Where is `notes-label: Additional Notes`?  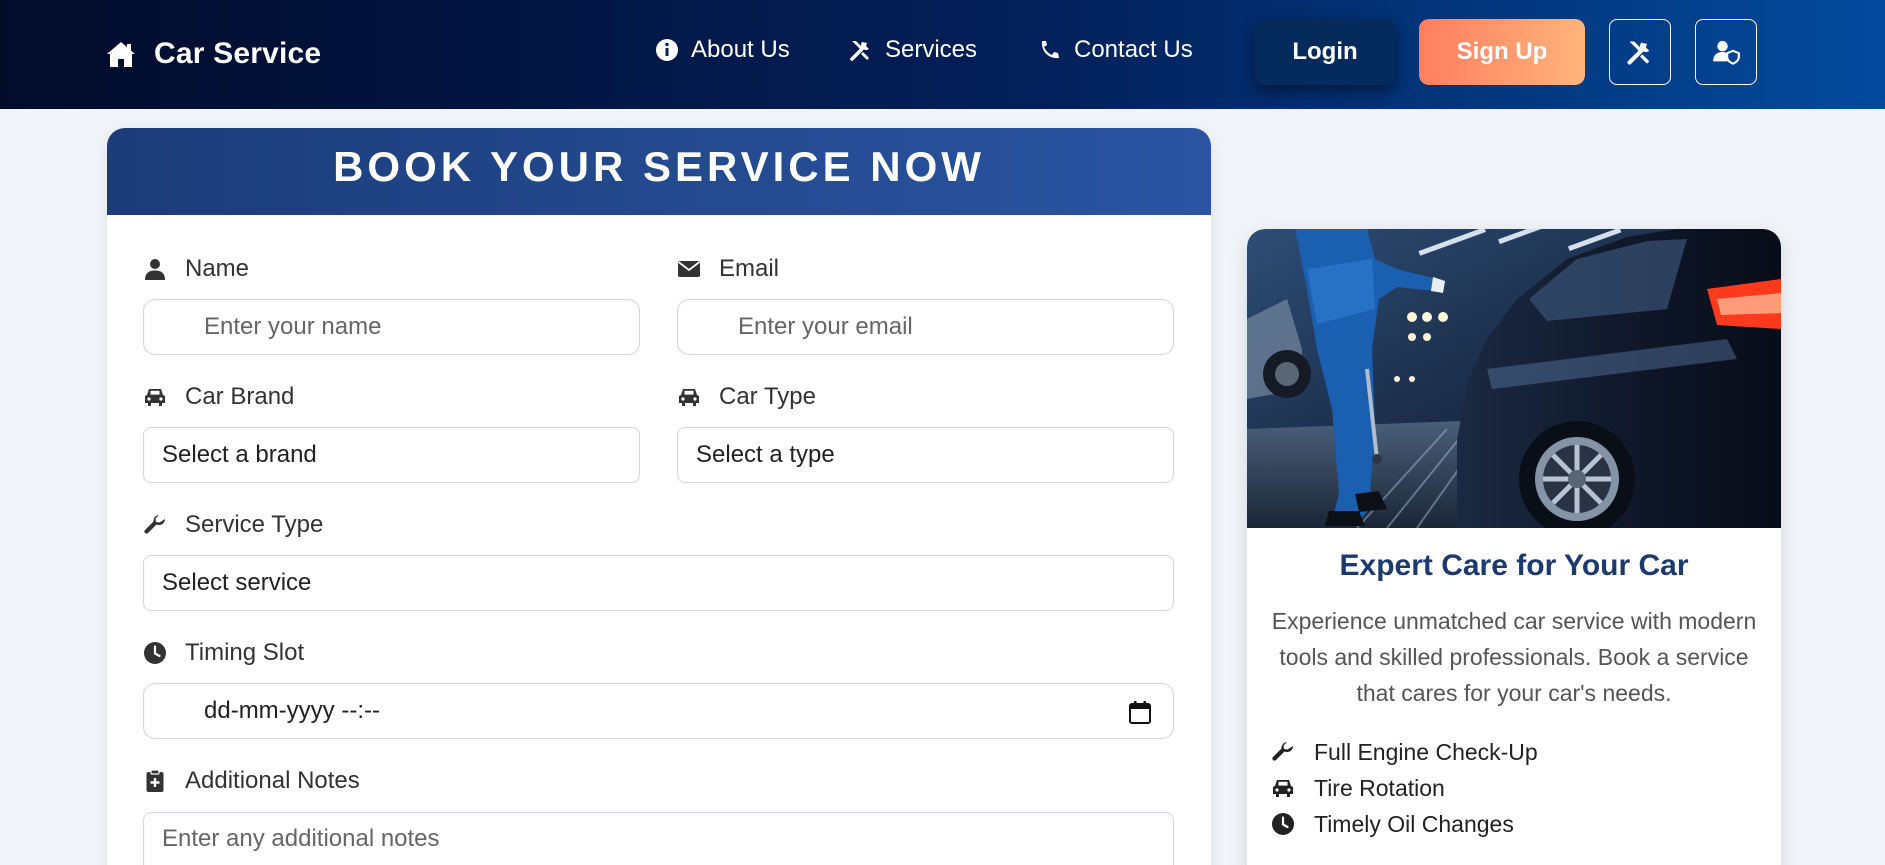 notes-label: Additional Notes is located at coordinates (251, 781).